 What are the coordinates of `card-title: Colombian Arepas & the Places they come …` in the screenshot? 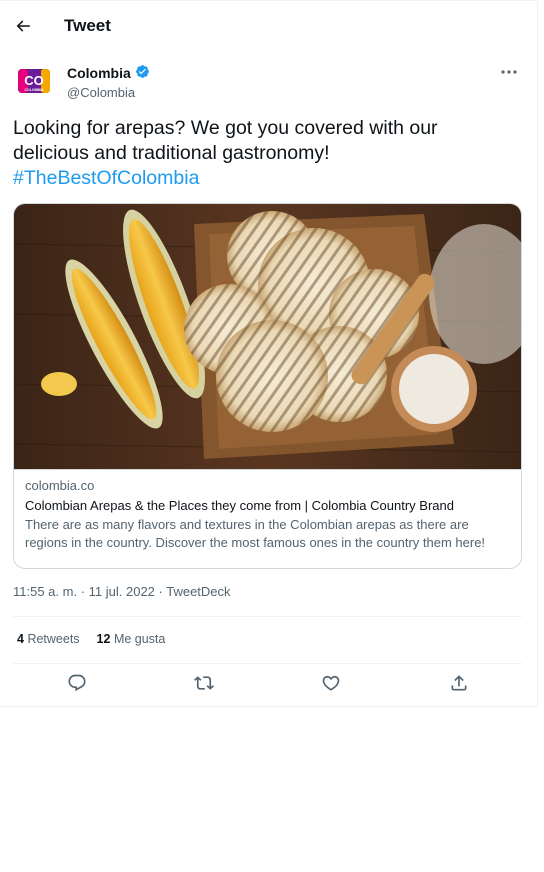 It's located at (239, 505).